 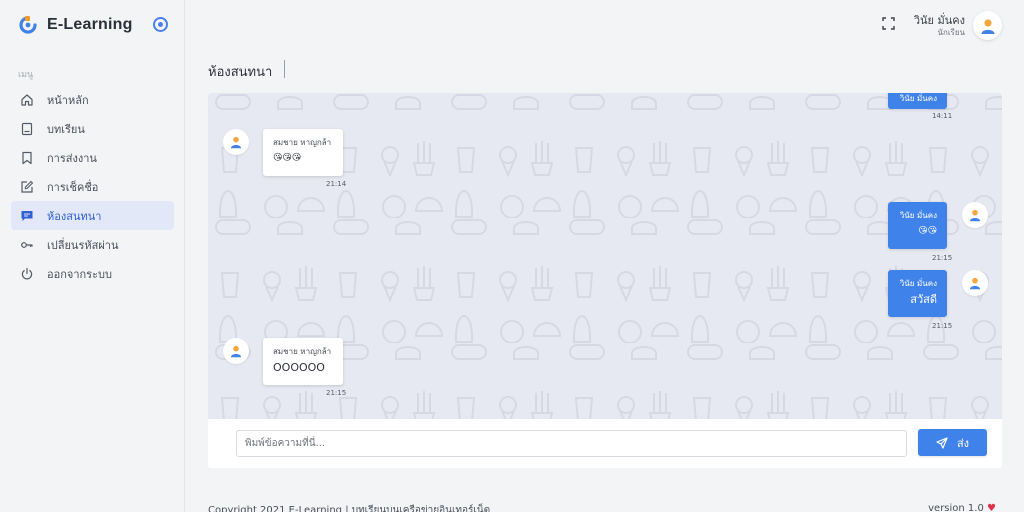 I want to click on sidebar-item-label: การส่งงาน, so click(x=72, y=158).